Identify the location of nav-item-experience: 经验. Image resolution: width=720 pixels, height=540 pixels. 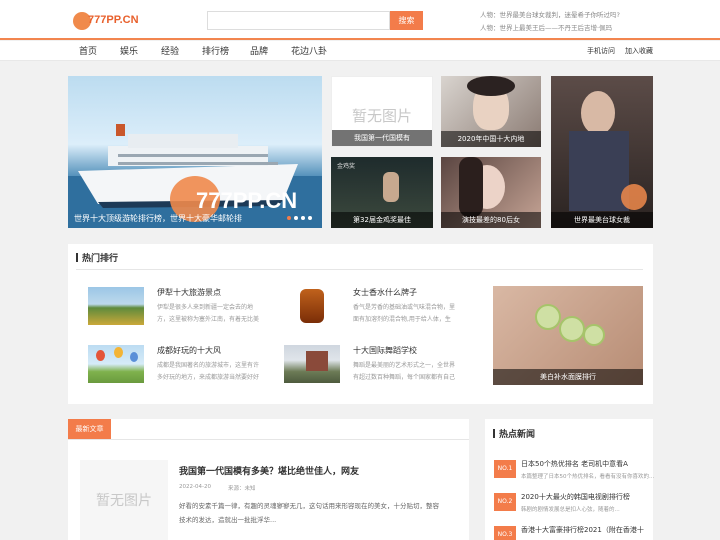
(170, 50).